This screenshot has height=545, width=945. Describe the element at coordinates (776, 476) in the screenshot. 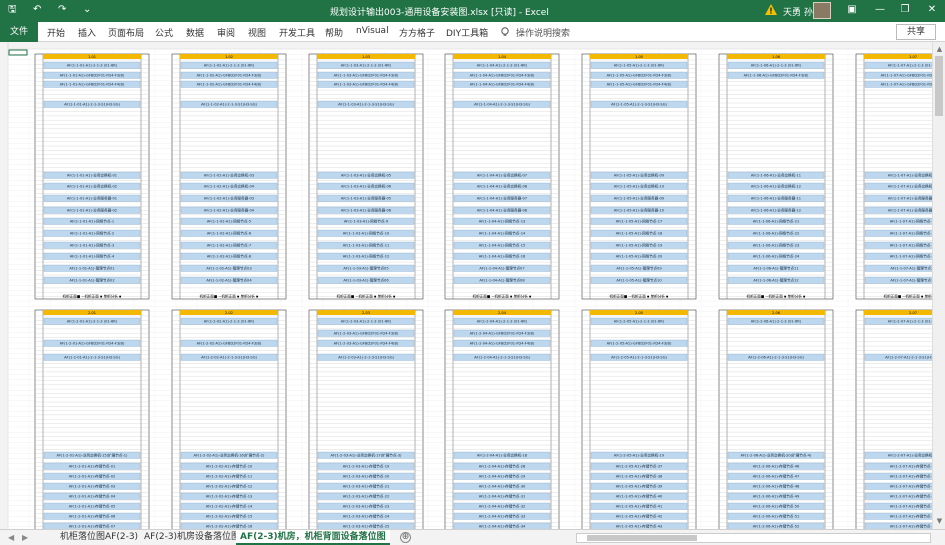

I see `device-label: AF(1-2-06-A1)-存储节点-47` at that location.